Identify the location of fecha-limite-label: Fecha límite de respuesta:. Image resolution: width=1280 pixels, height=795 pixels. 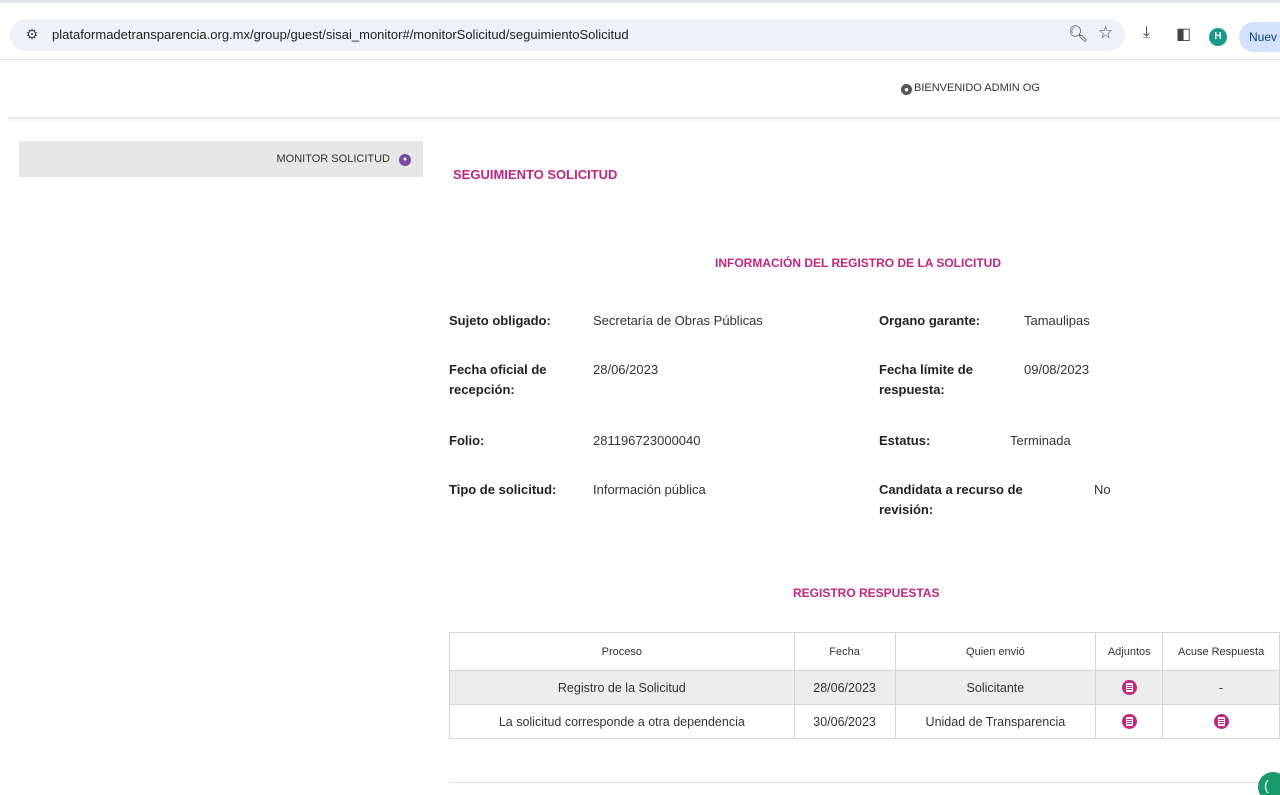
(926, 379).